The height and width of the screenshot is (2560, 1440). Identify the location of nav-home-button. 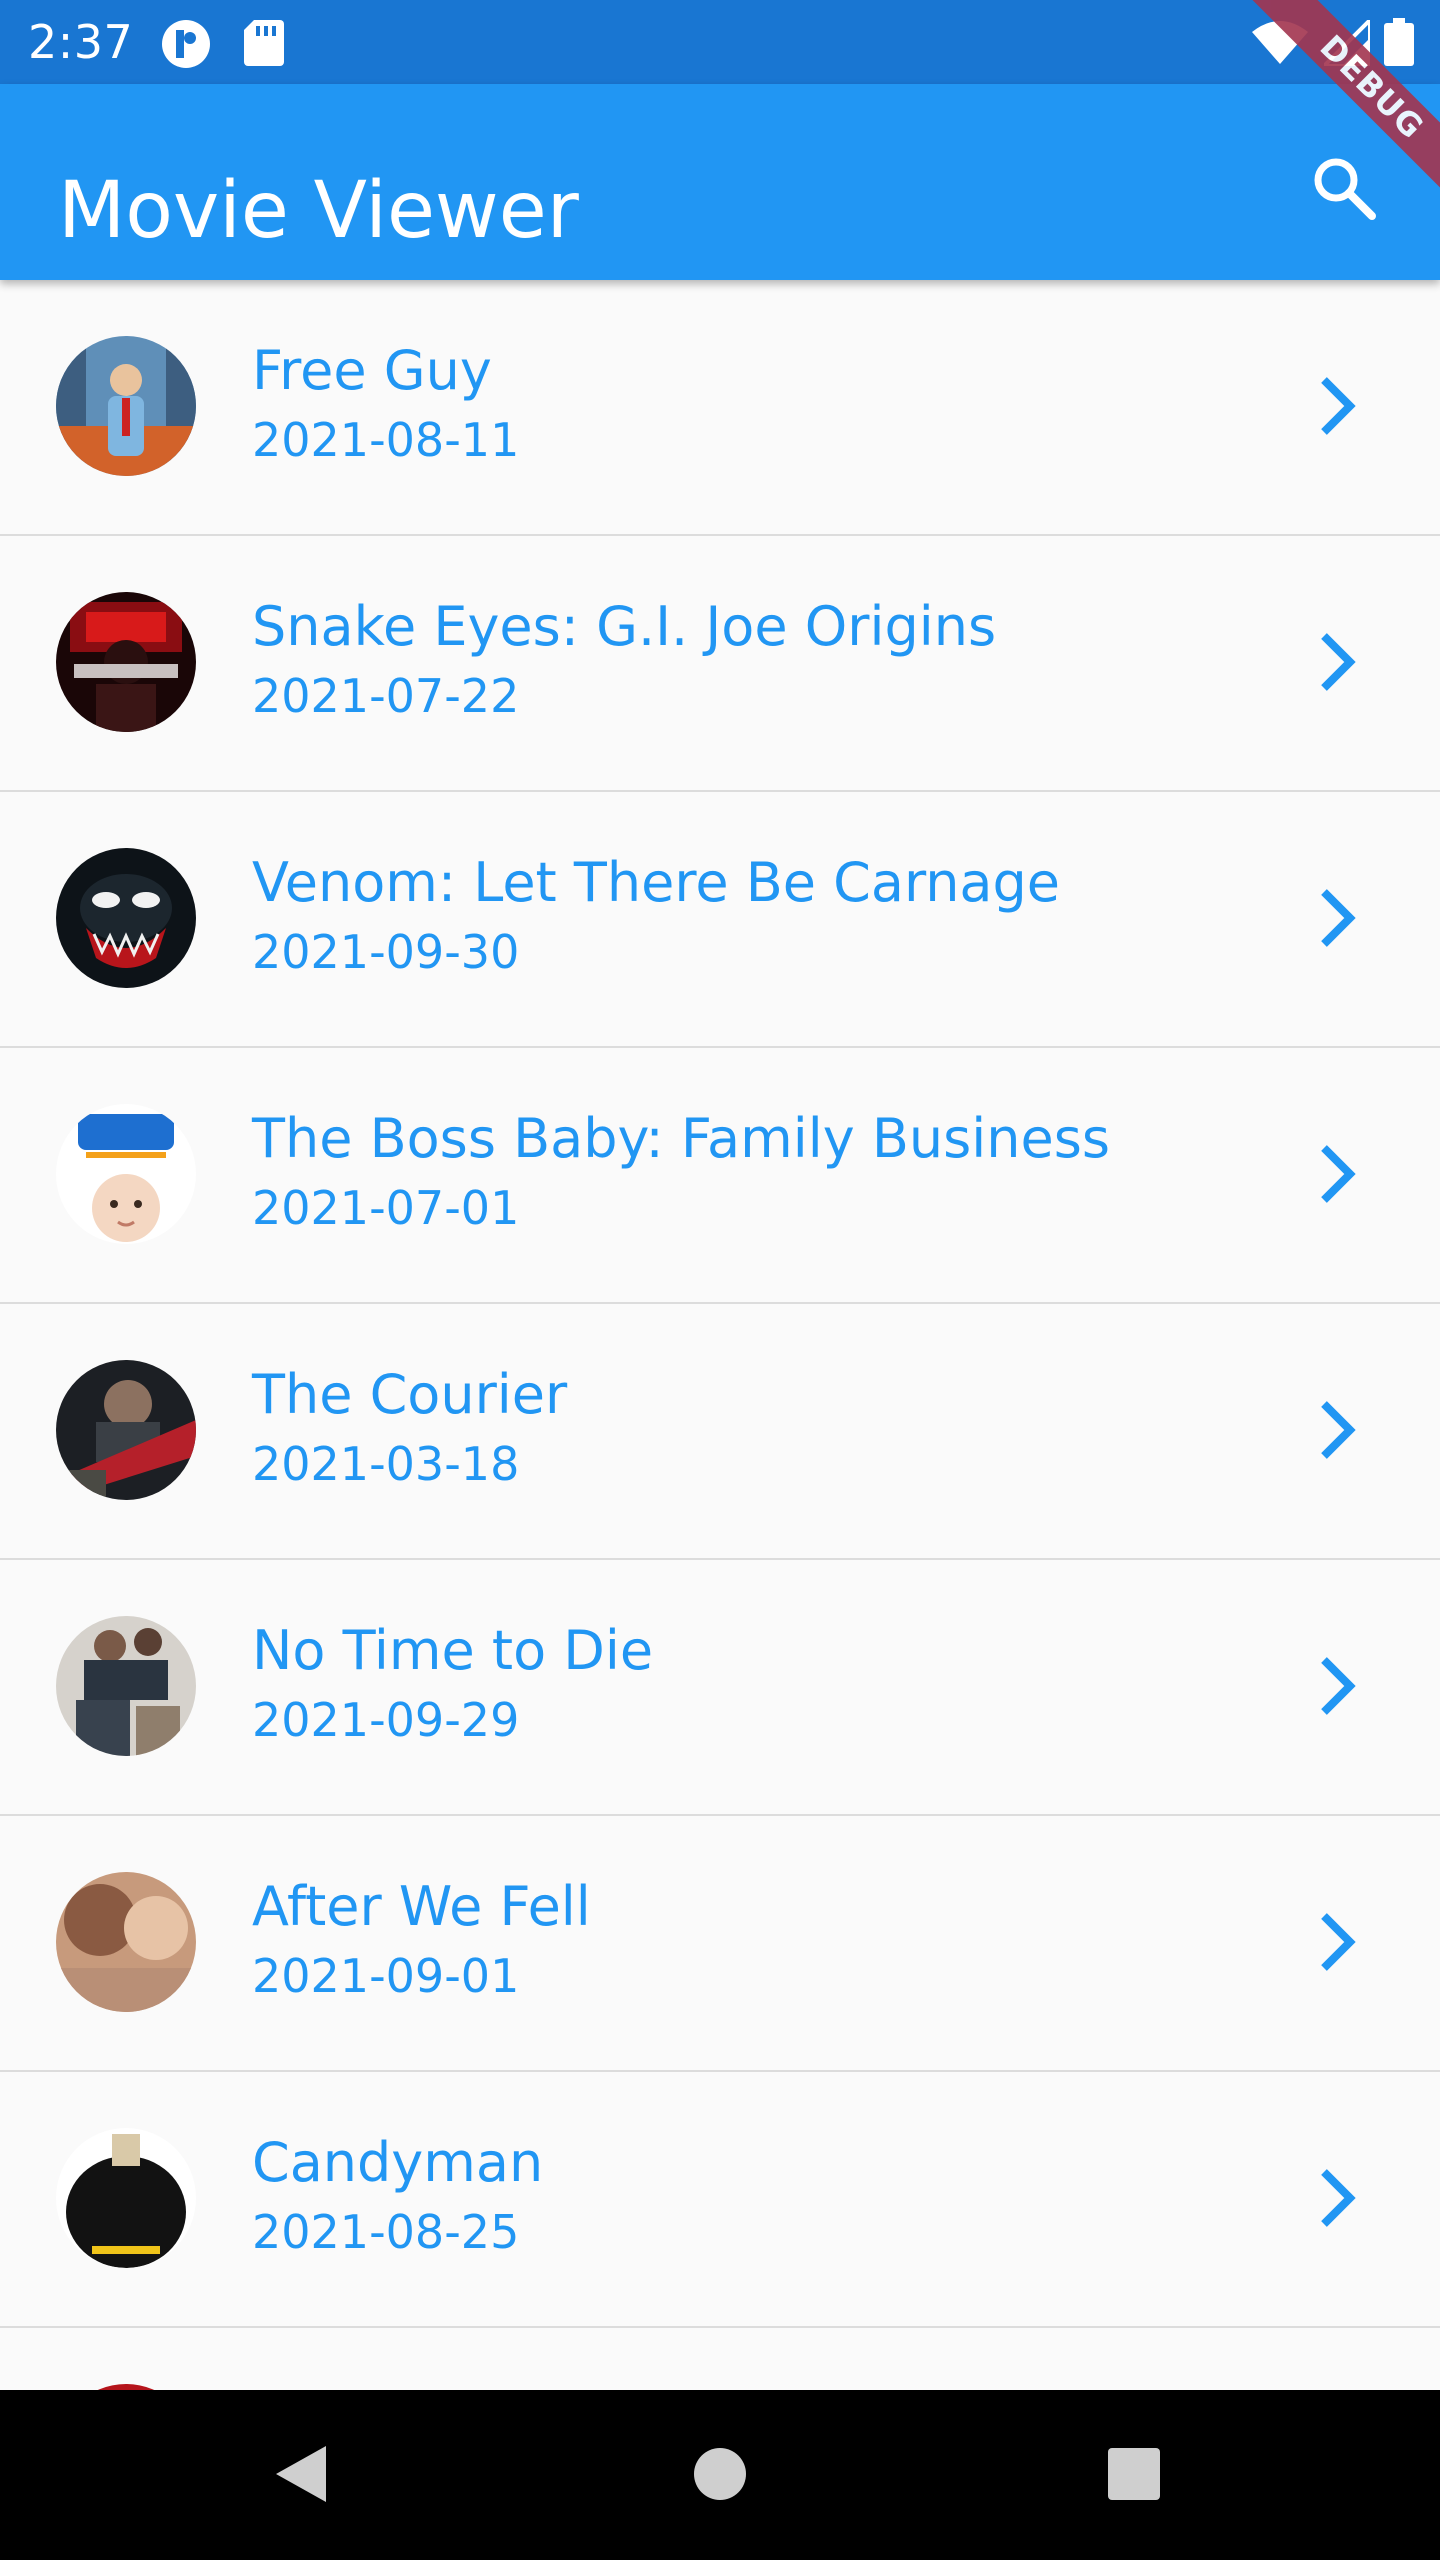
(720, 2474).